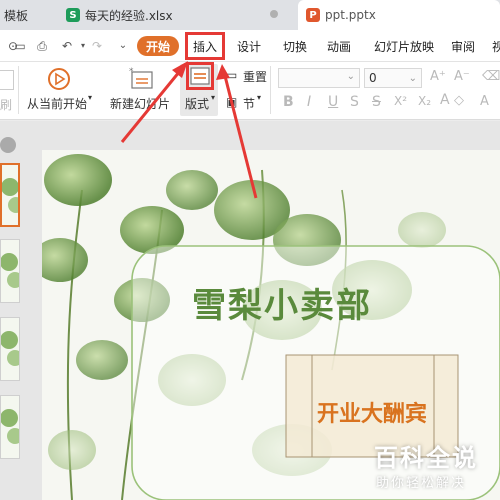 The height and width of the screenshot is (500, 500). I want to click on annotation-arrows, so click(189, 130).